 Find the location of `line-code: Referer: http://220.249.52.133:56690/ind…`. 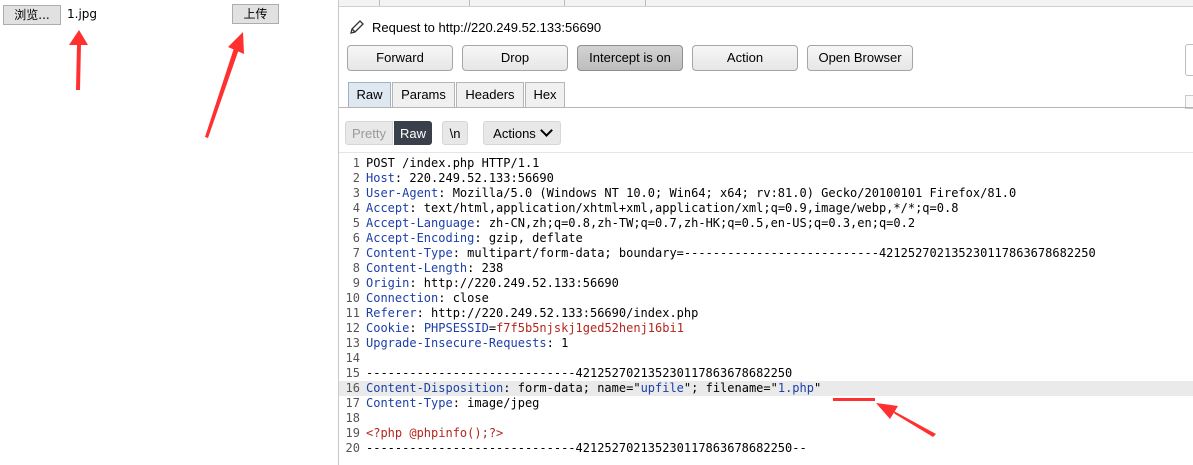

line-code: Referer: http://220.249.52.133:56690/ind… is located at coordinates (532, 313).